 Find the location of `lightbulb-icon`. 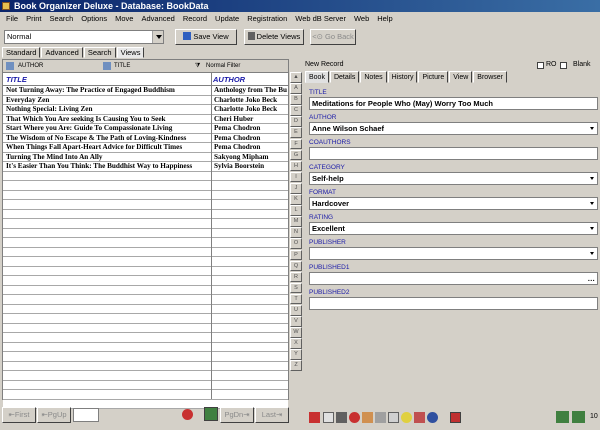

lightbulb-icon is located at coordinates (406, 417).